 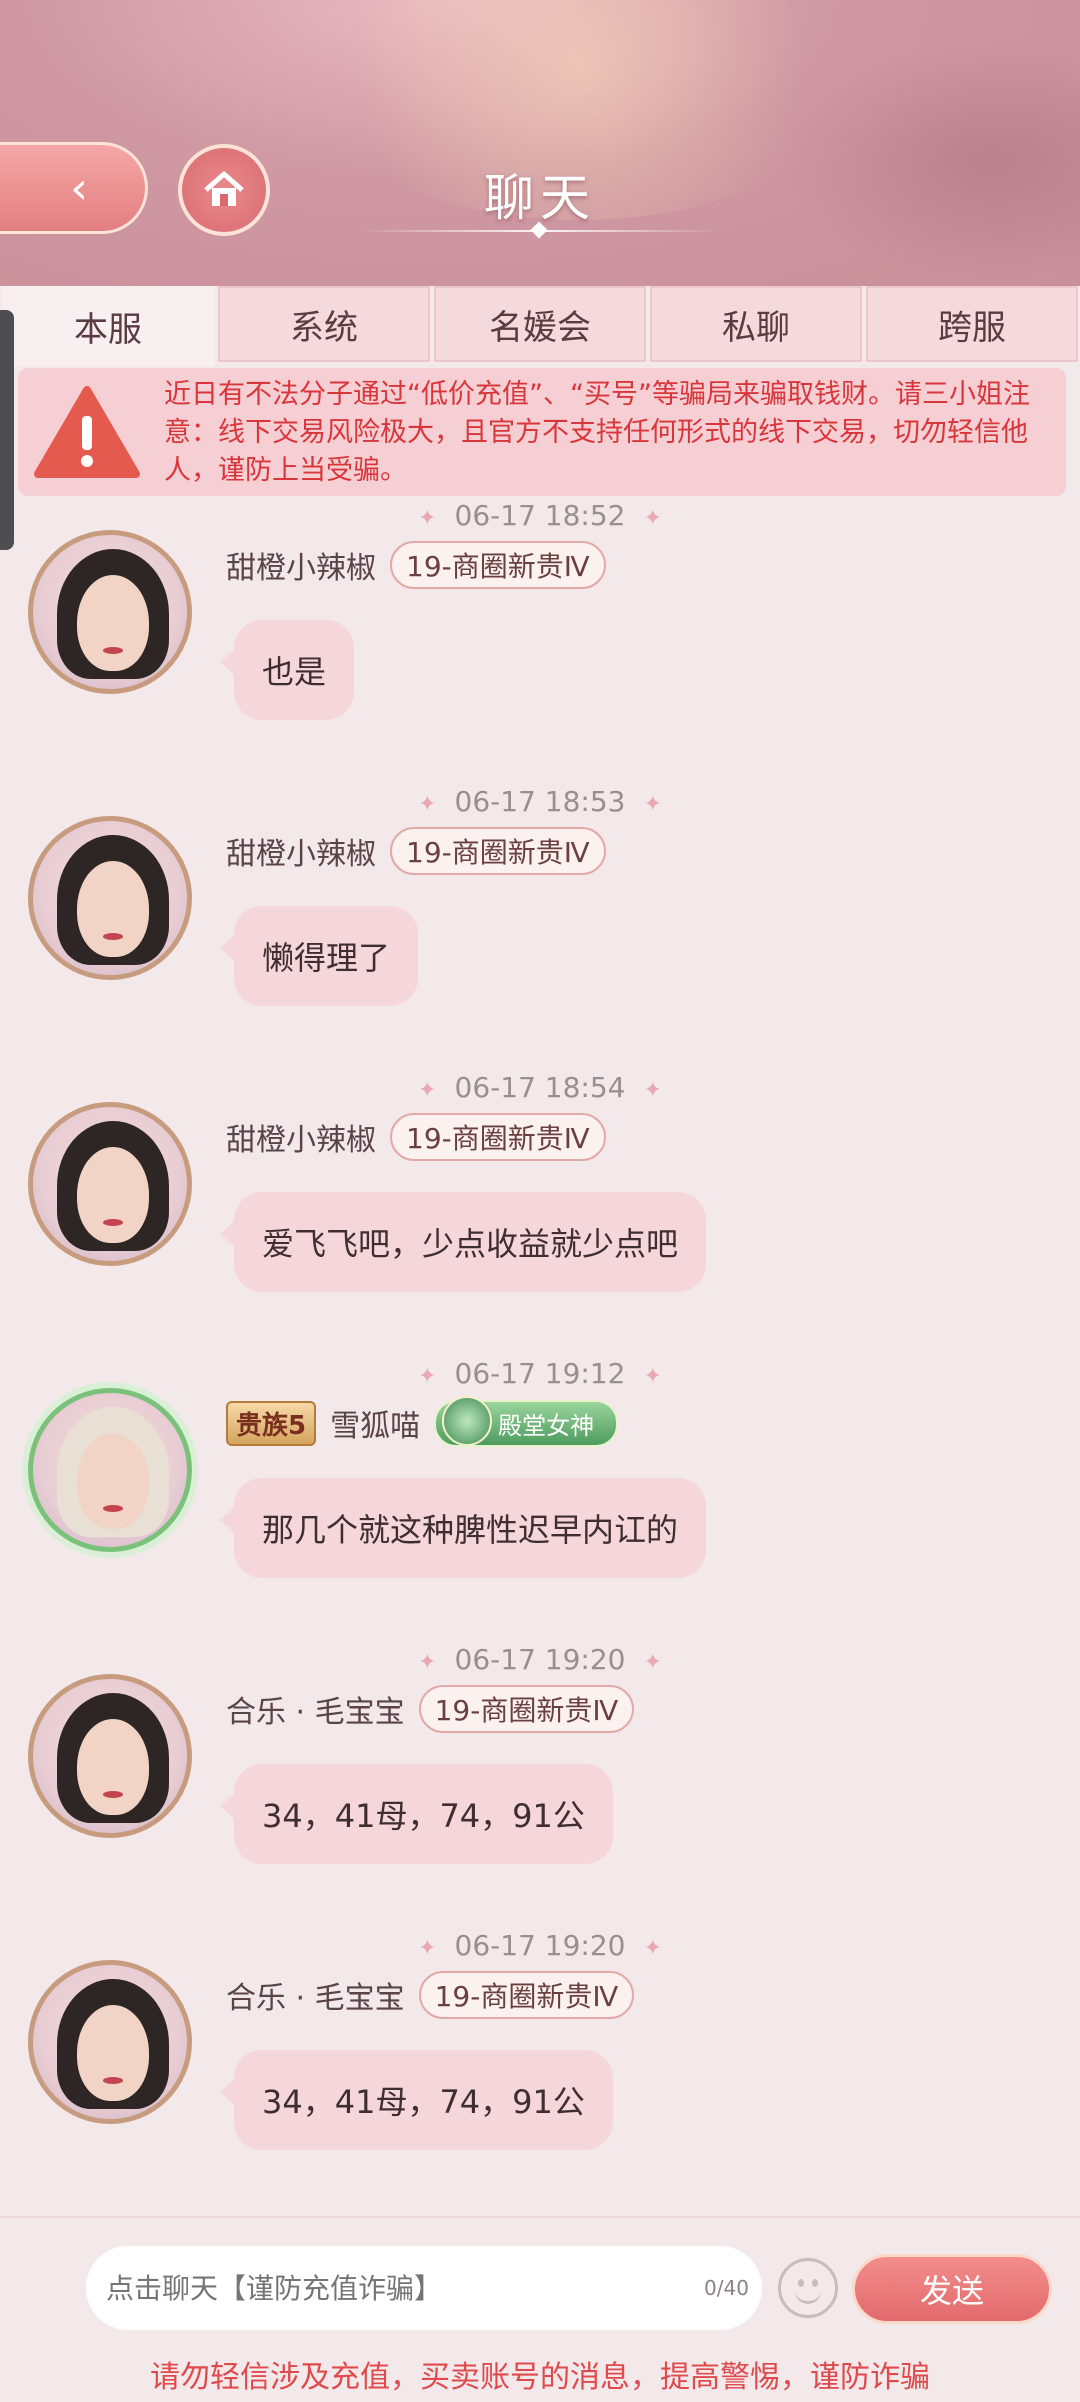 What do you see at coordinates (87, 432) in the screenshot?
I see `warning-icon` at bounding box center [87, 432].